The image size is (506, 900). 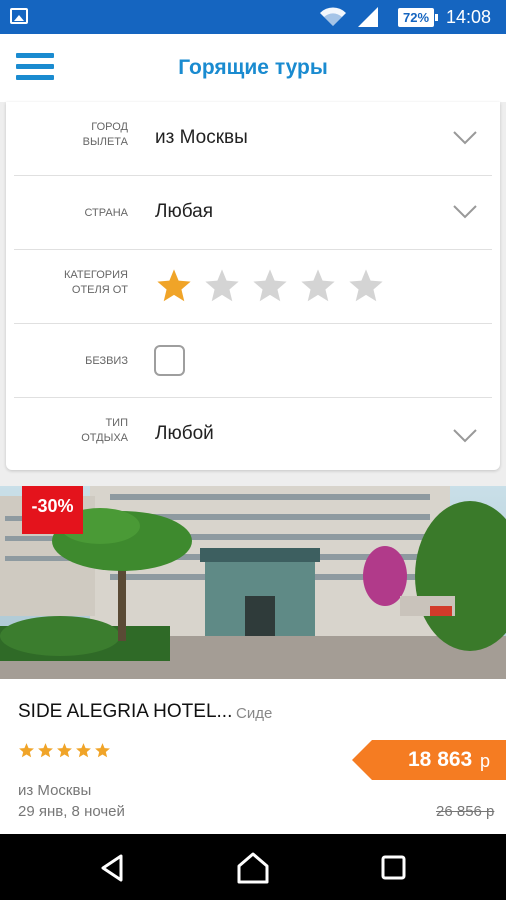 What do you see at coordinates (184, 211) in the screenshot?
I see `country-value: Любая` at bounding box center [184, 211].